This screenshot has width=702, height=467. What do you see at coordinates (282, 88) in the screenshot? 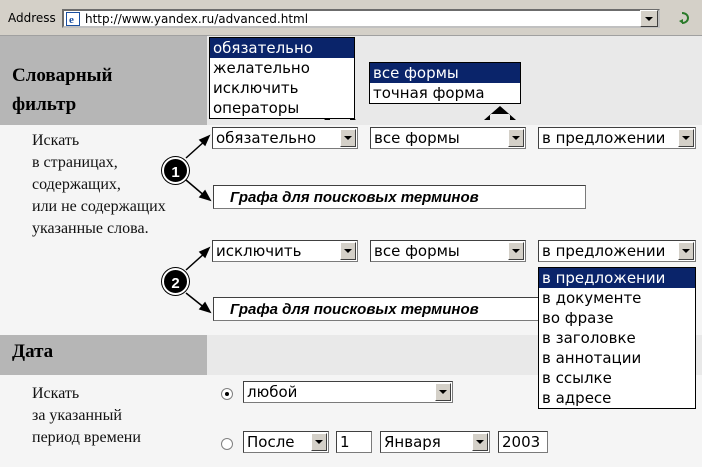
I see `requirement-option: исключить` at bounding box center [282, 88].